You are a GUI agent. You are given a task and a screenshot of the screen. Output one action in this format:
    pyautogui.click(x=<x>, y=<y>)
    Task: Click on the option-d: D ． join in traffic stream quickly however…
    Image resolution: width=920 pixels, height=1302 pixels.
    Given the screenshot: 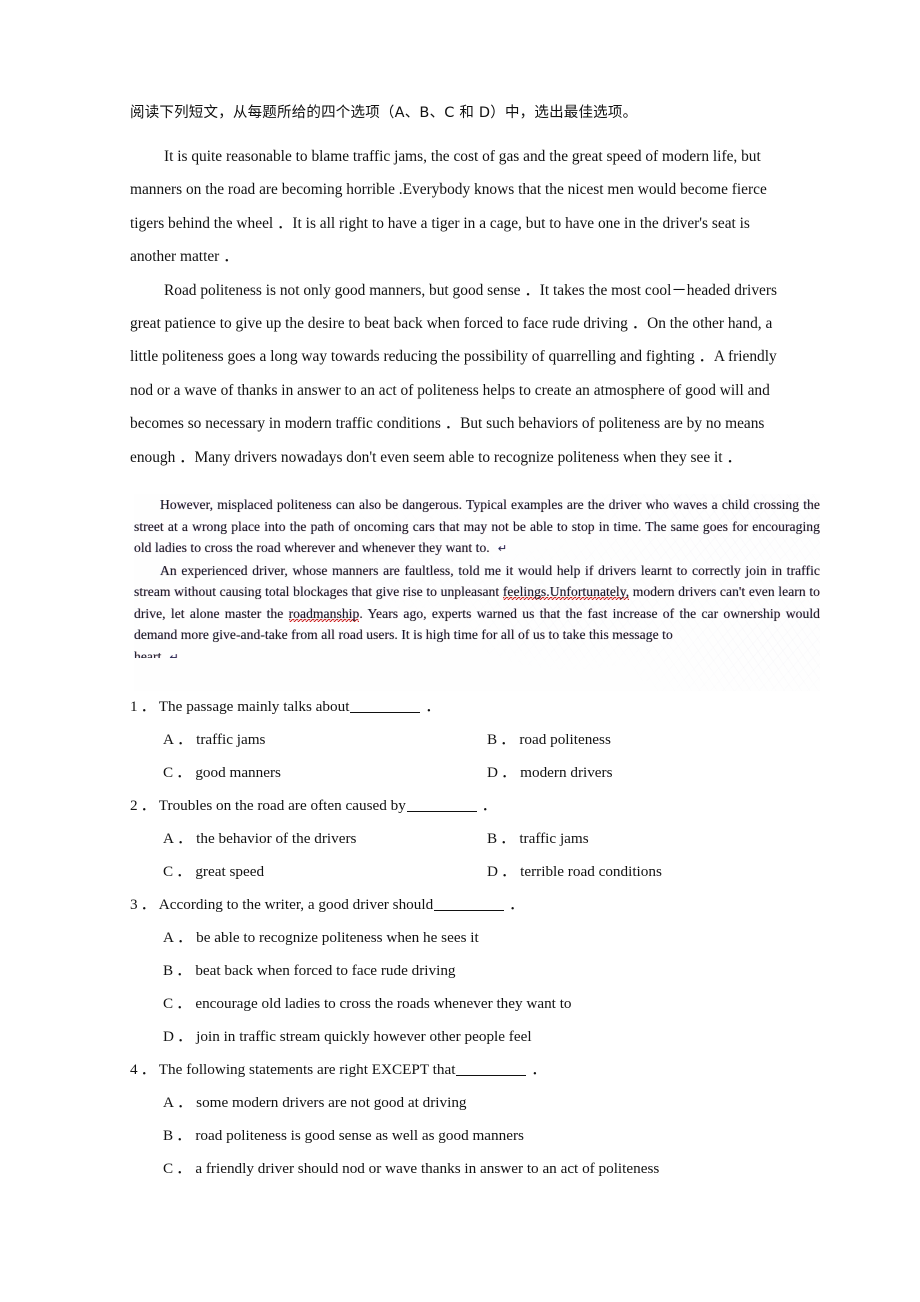 What is the action you would take?
    pyautogui.click(x=347, y=1036)
    